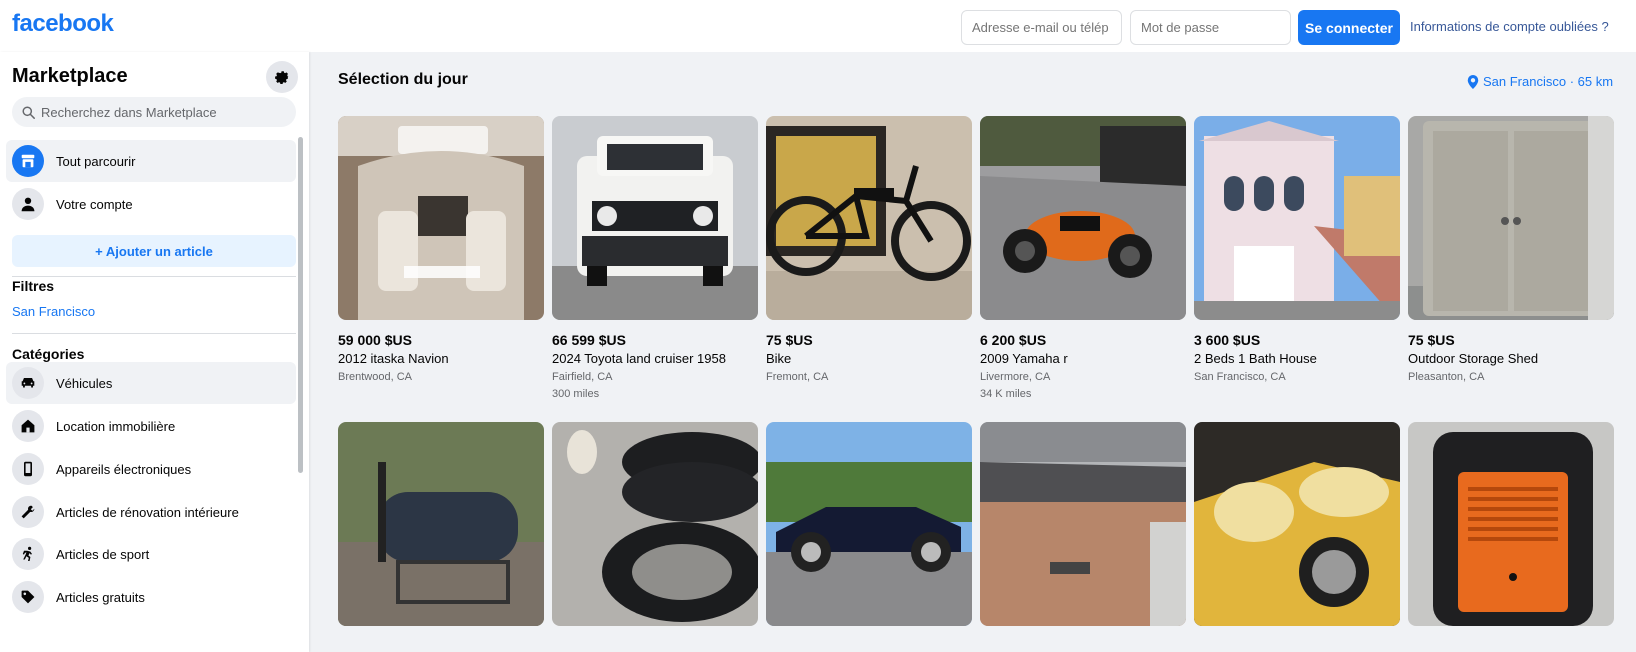  Describe the element at coordinates (1509, 26) in the screenshot. I see `forgot-account-link: Informations de compte oubliées ?` at that location.